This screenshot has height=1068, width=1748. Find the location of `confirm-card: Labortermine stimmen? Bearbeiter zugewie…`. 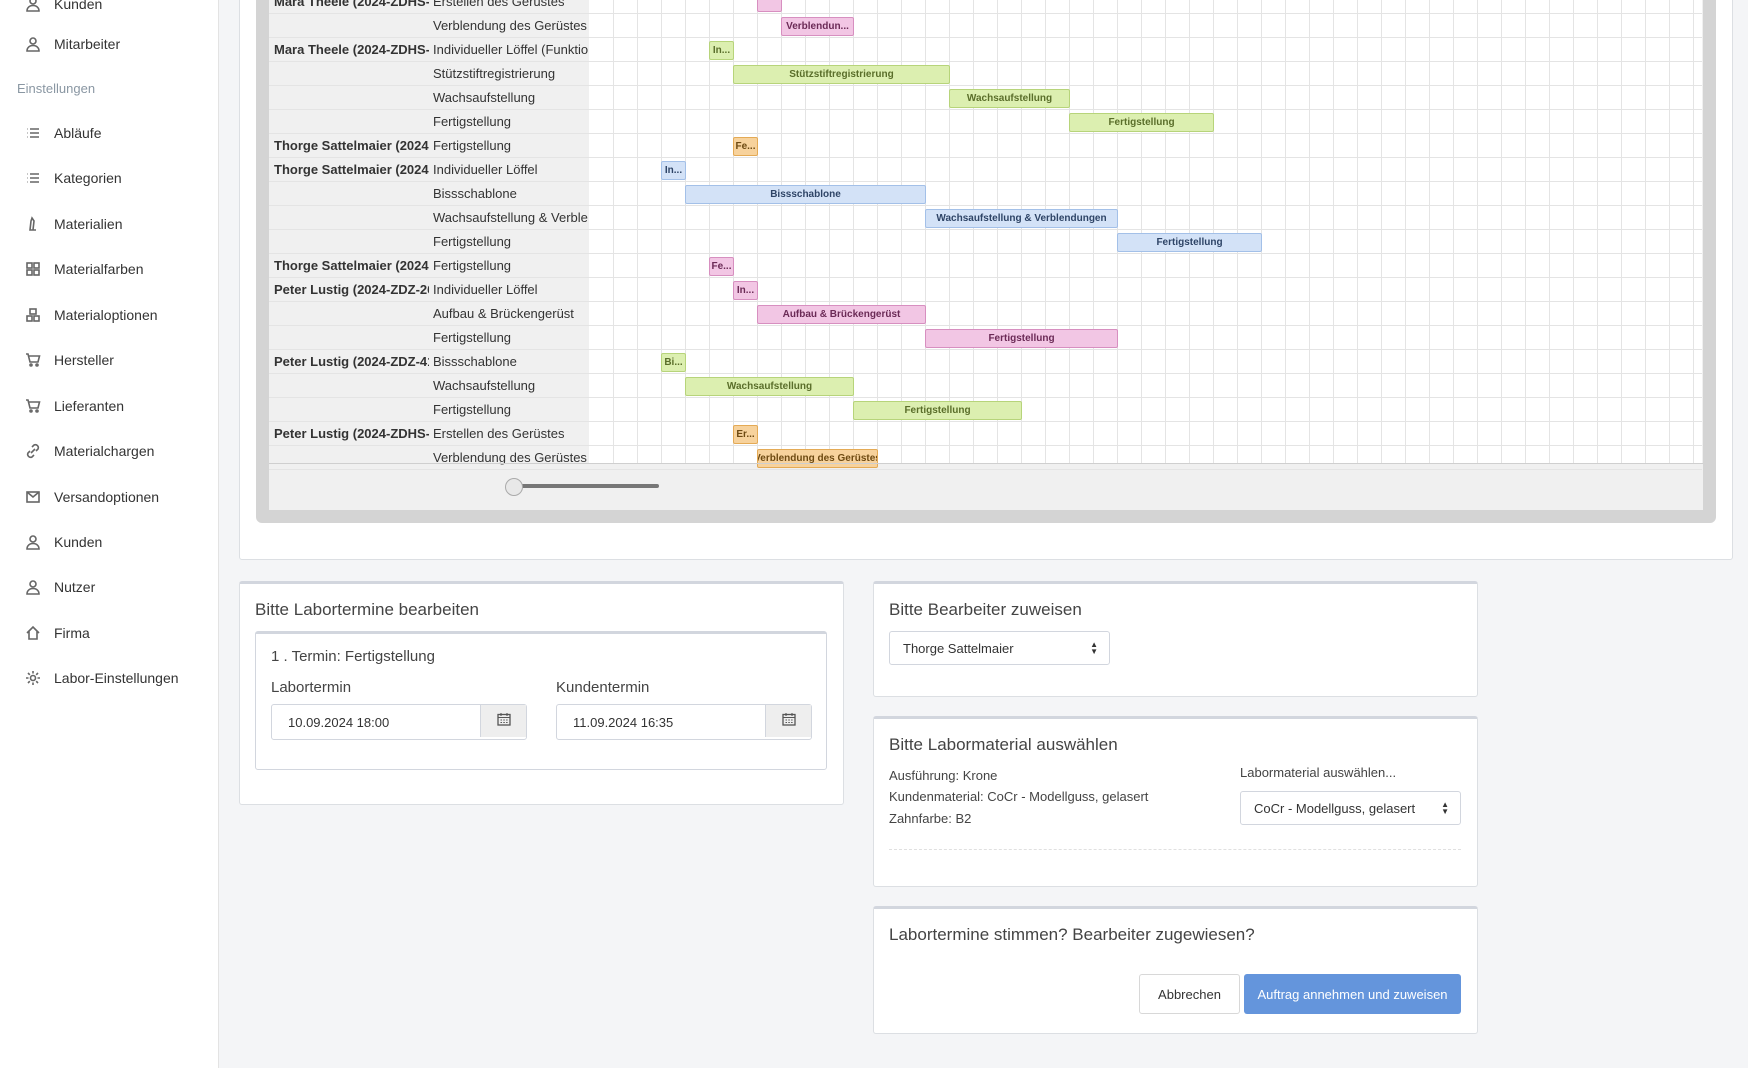

confirm-card: Labortermine stimmen? Bearbeiter zugewie… is located at coordinates (1175, 970).